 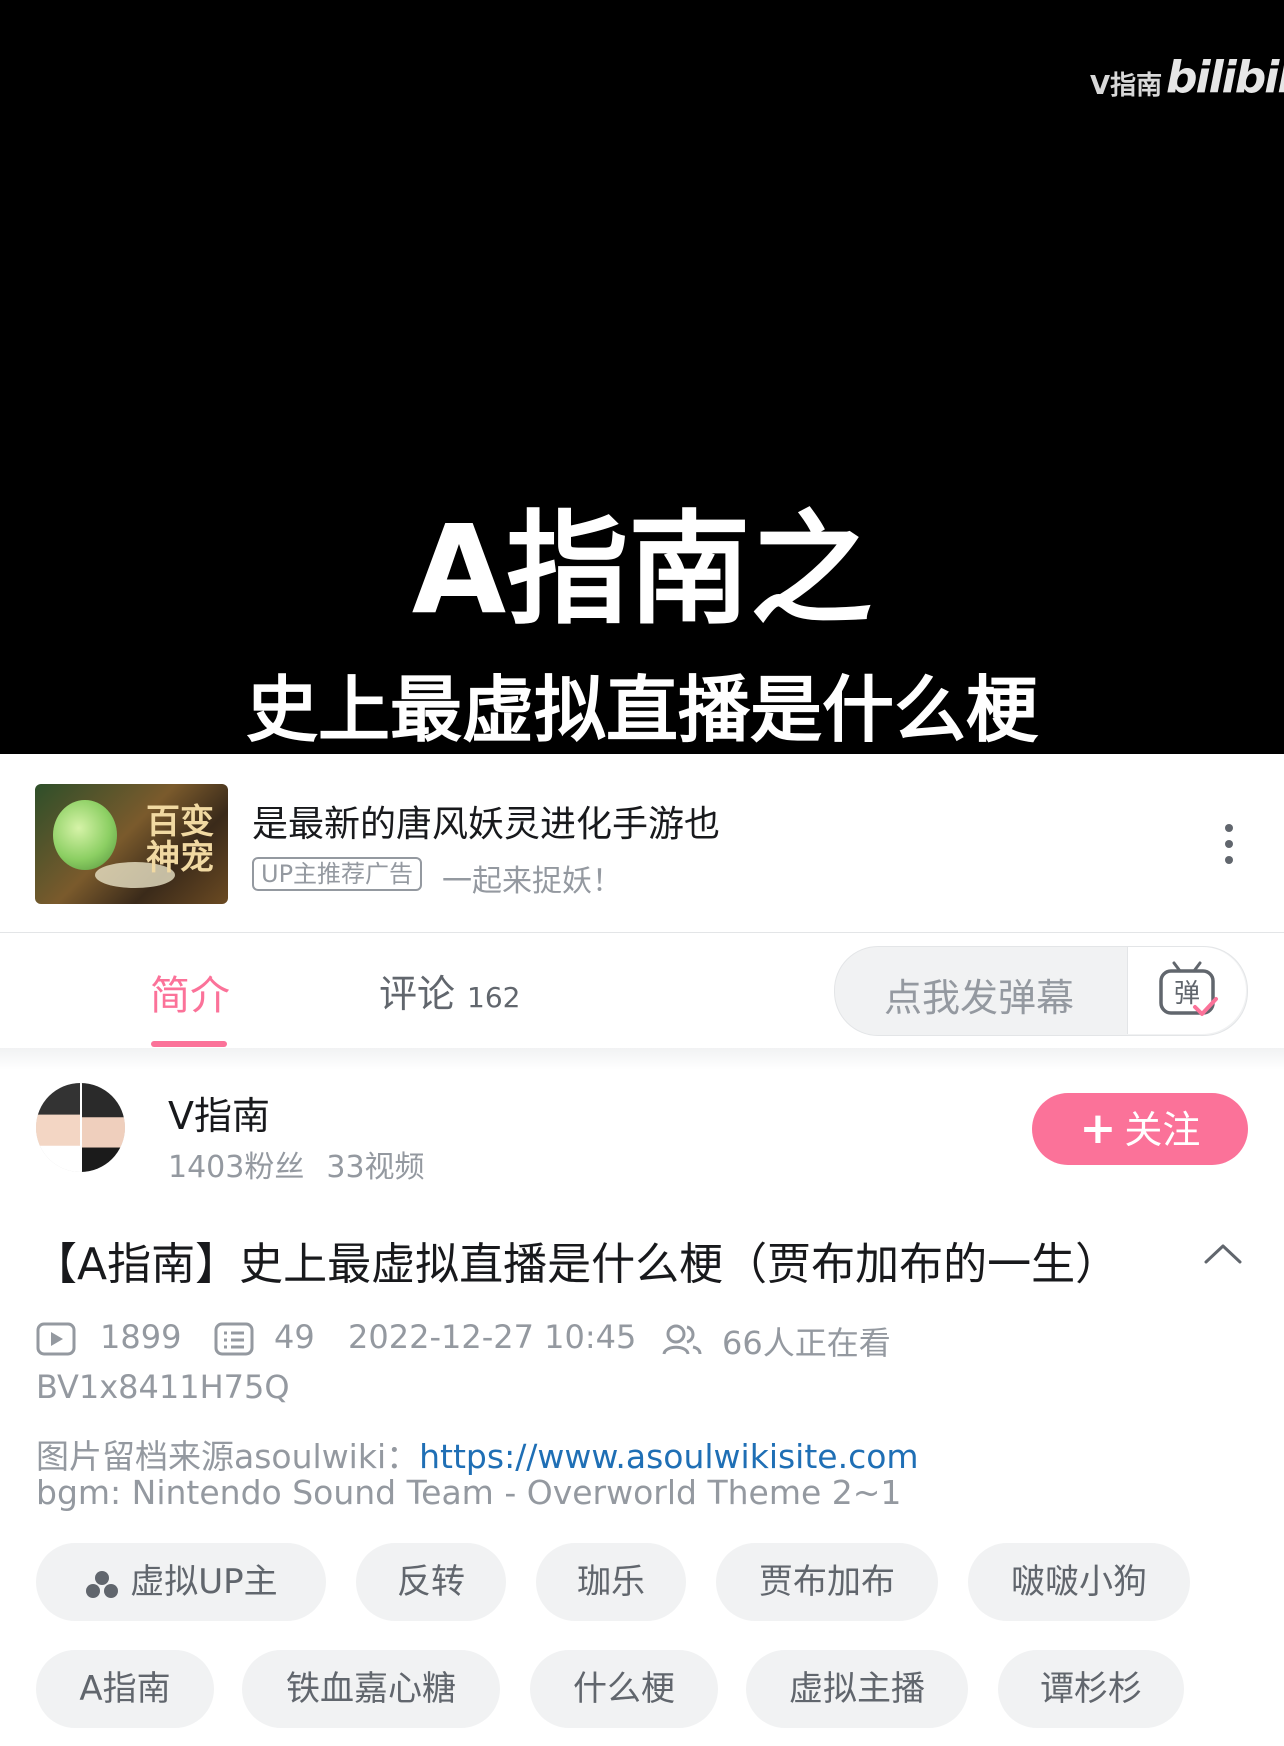 What do you see at coordinates (180, 840) in the screenshot?
I see `ad-thumb-text: 百变神宠` at bounding box center [180, 840].